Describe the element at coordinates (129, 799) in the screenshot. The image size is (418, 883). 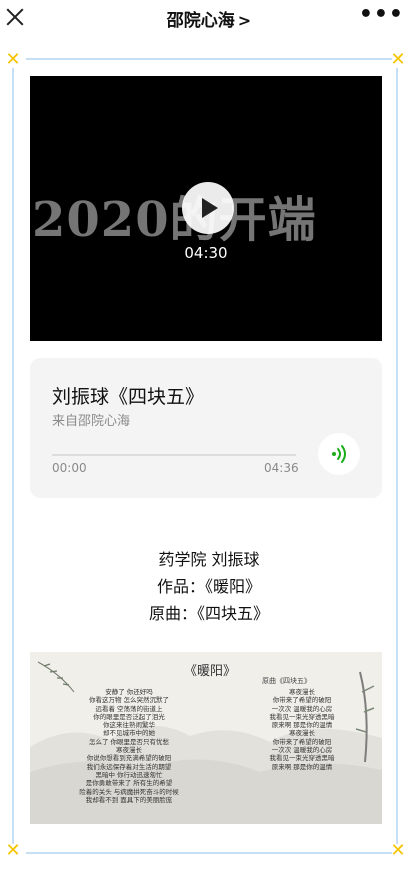
I see `lyric-line: 我却看不到 面具下的美丽脸庞` at that location.